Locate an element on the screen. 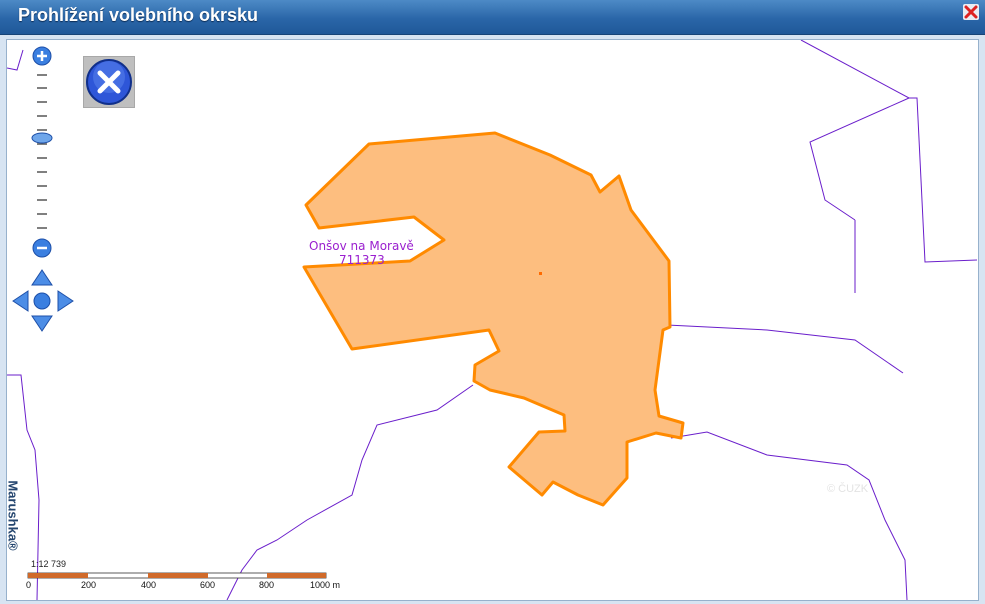 The image size is (985, 604). scale-label-400: 400 is located at coordinates (149, 585).